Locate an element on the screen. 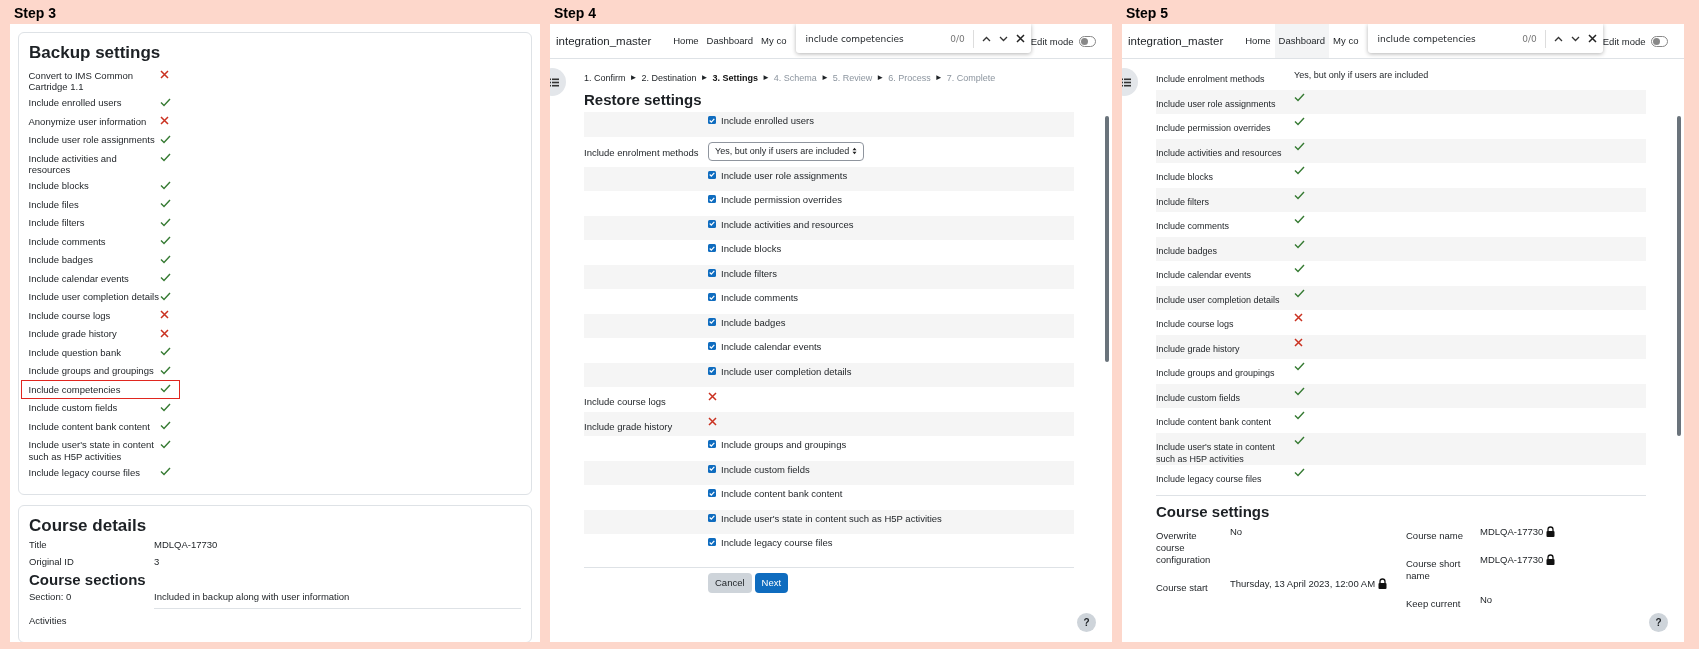 The width and height of the screenshot is (1699, 649). select-field: Yes, but only if users are included is located at coordinates (786, 151).